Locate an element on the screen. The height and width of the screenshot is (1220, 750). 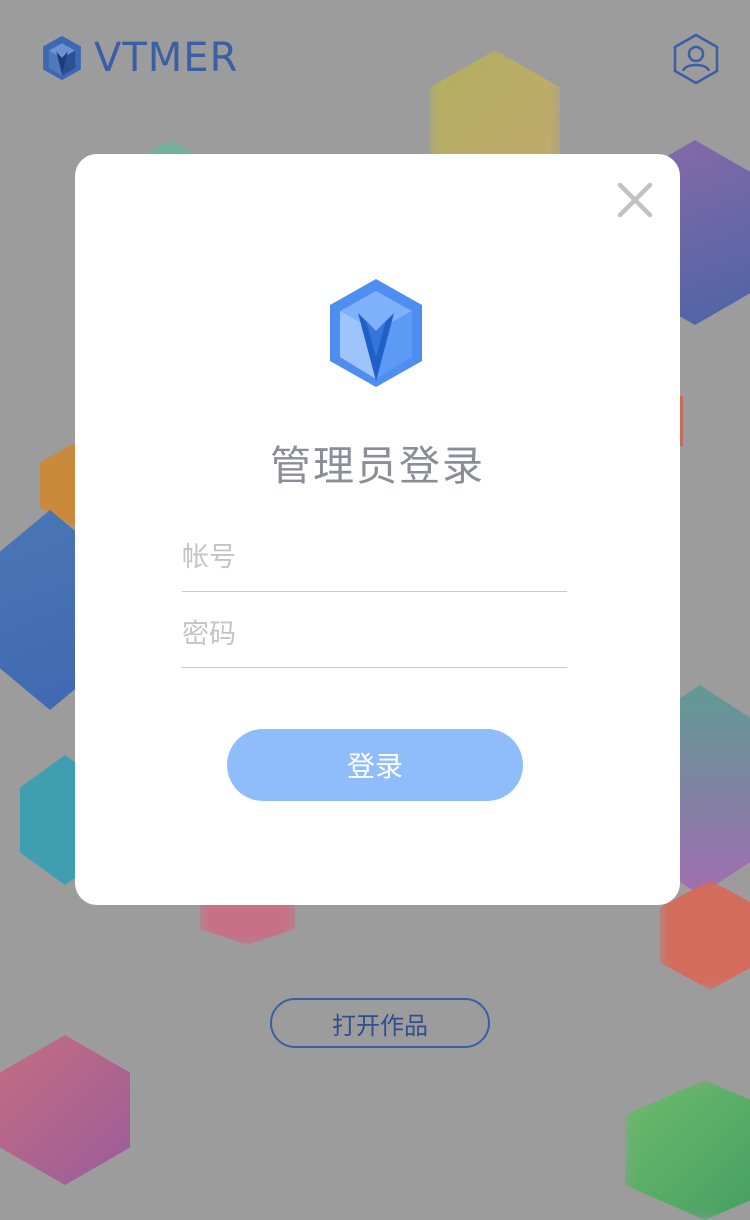
brand-name: VTMER is located at coordinates (166, 58).